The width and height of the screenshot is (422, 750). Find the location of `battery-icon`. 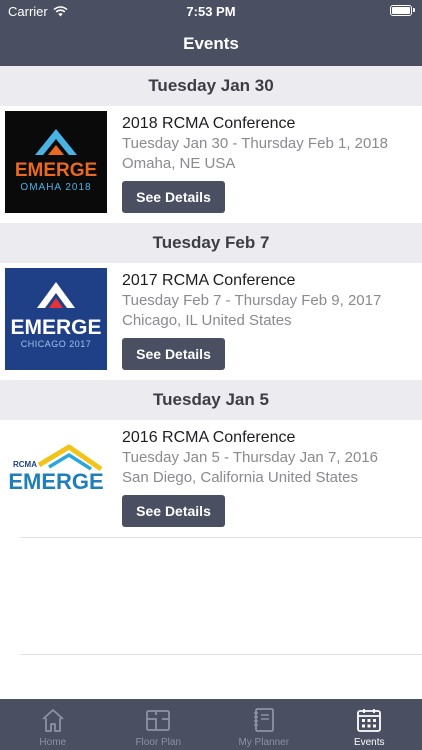

battery-icon is located at coordinates (402, 10).